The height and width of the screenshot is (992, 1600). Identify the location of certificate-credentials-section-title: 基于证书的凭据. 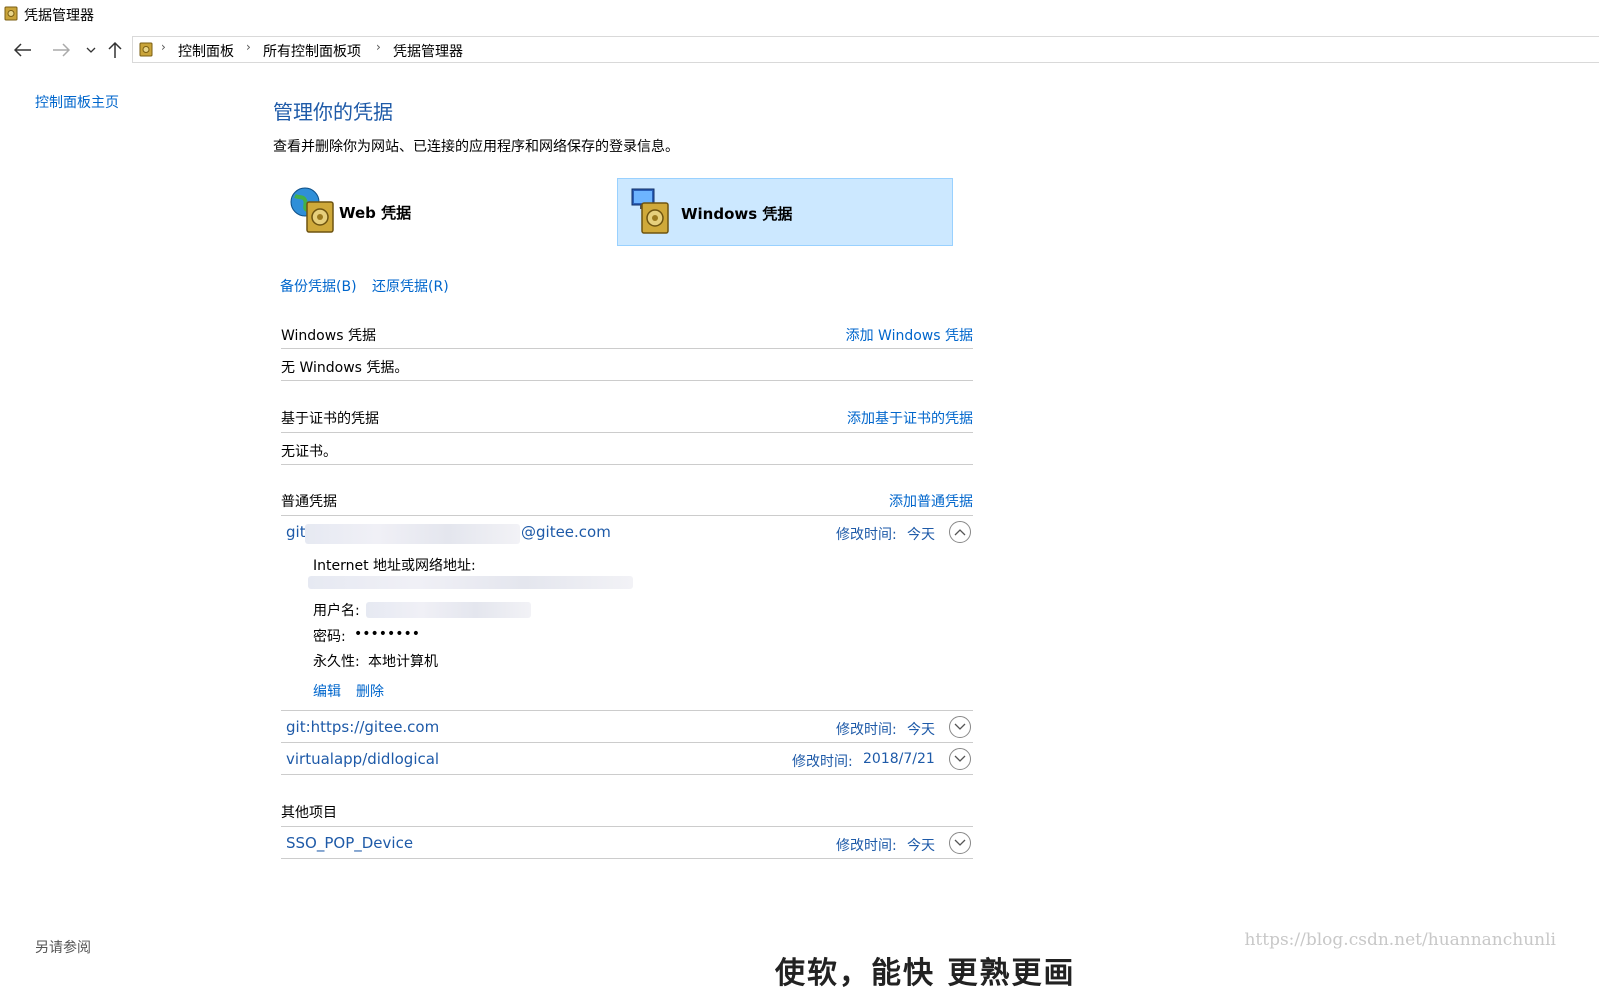
(330, 419).